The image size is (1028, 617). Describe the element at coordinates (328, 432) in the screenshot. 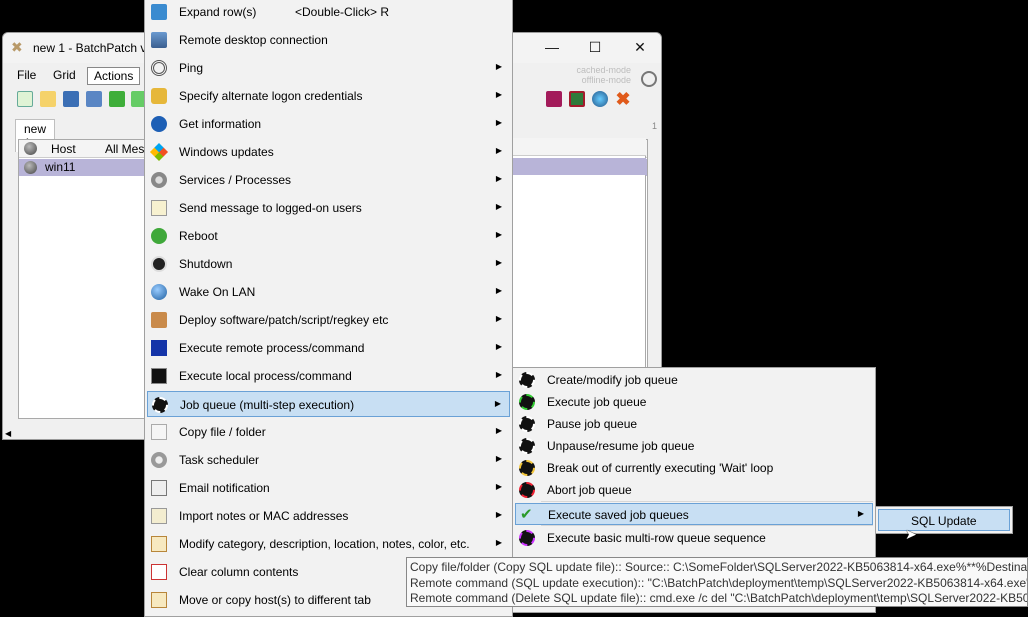

I see `menu-item-copy-file-folder: Copy file / folder ▶` at that location.